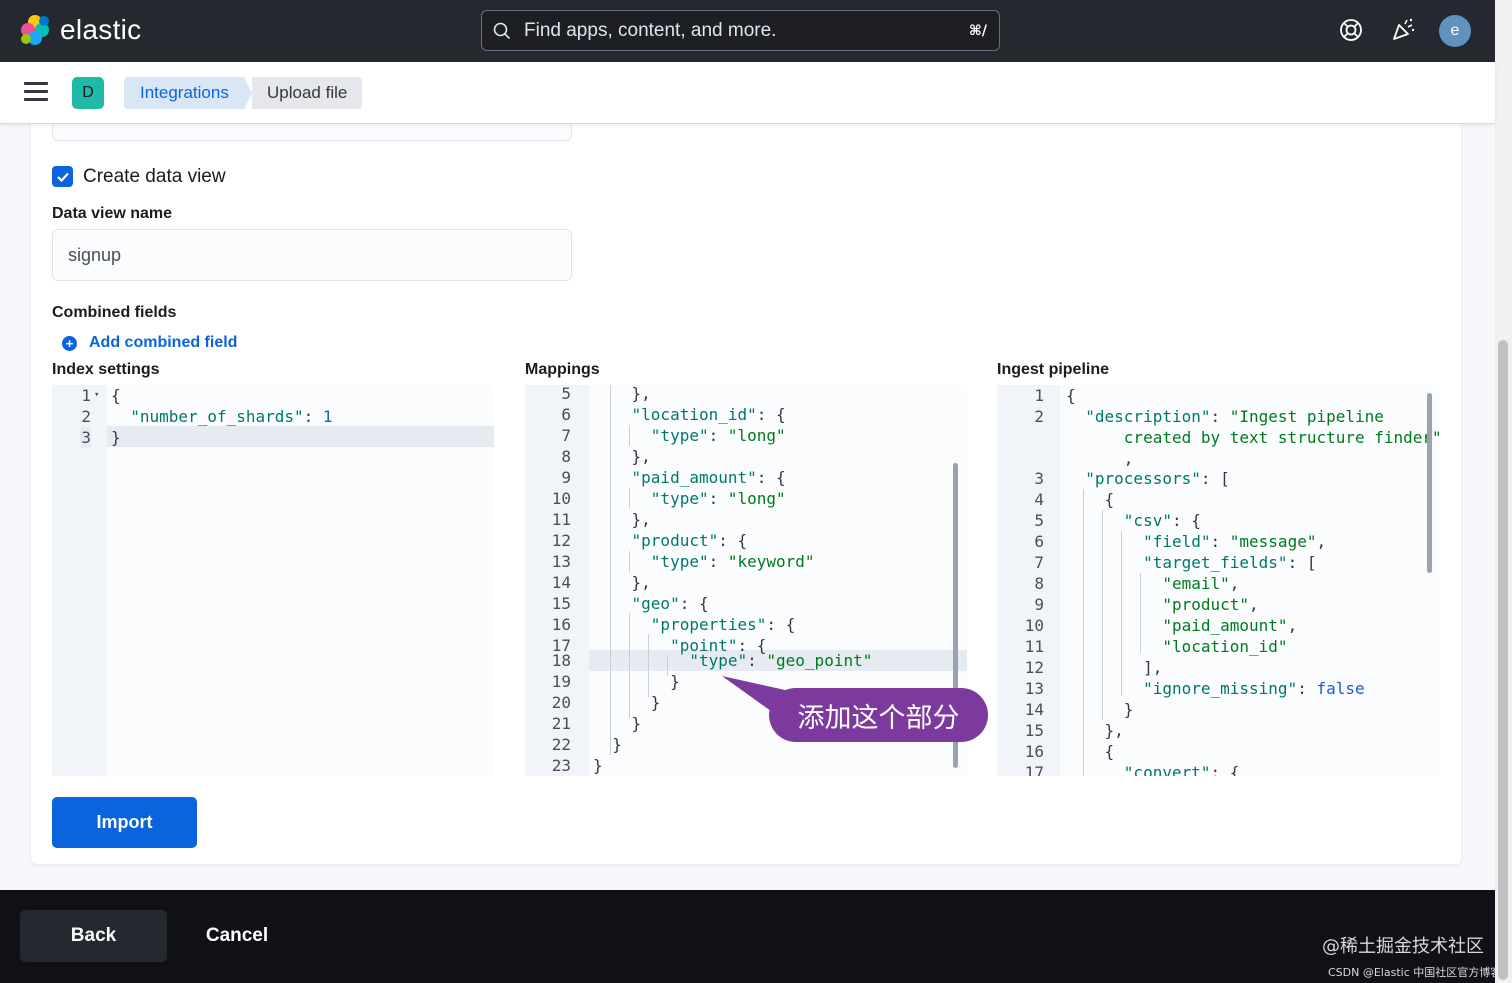 This screenshot has width=1512, height=983. I want to click on code-line: "product": {, so click(689, 540).